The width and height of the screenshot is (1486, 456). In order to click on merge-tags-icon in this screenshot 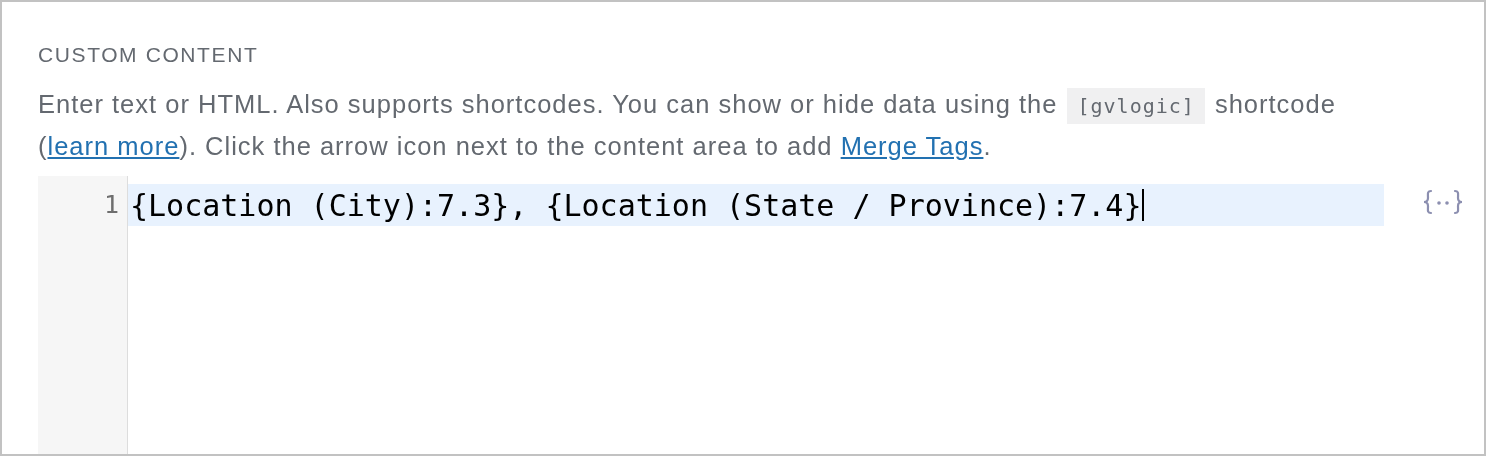, I will do `click(1443, 202)`.